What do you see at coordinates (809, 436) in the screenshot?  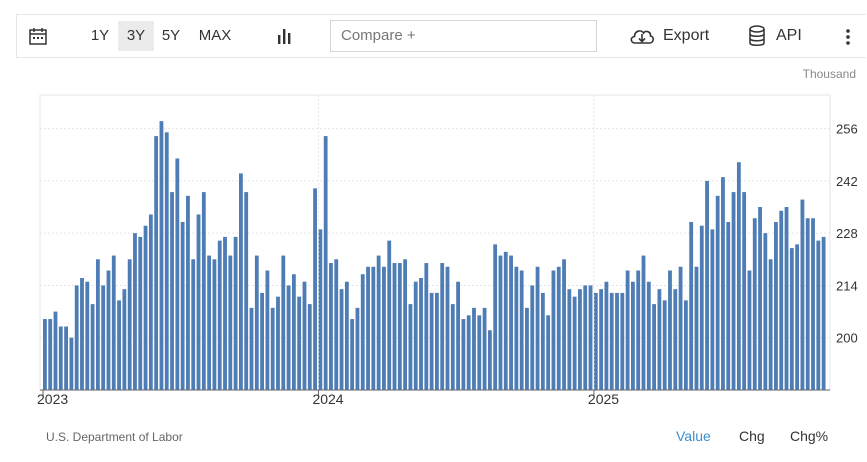 I see `tab-chg-pct: Chg%` at bounding box center [809, 436].